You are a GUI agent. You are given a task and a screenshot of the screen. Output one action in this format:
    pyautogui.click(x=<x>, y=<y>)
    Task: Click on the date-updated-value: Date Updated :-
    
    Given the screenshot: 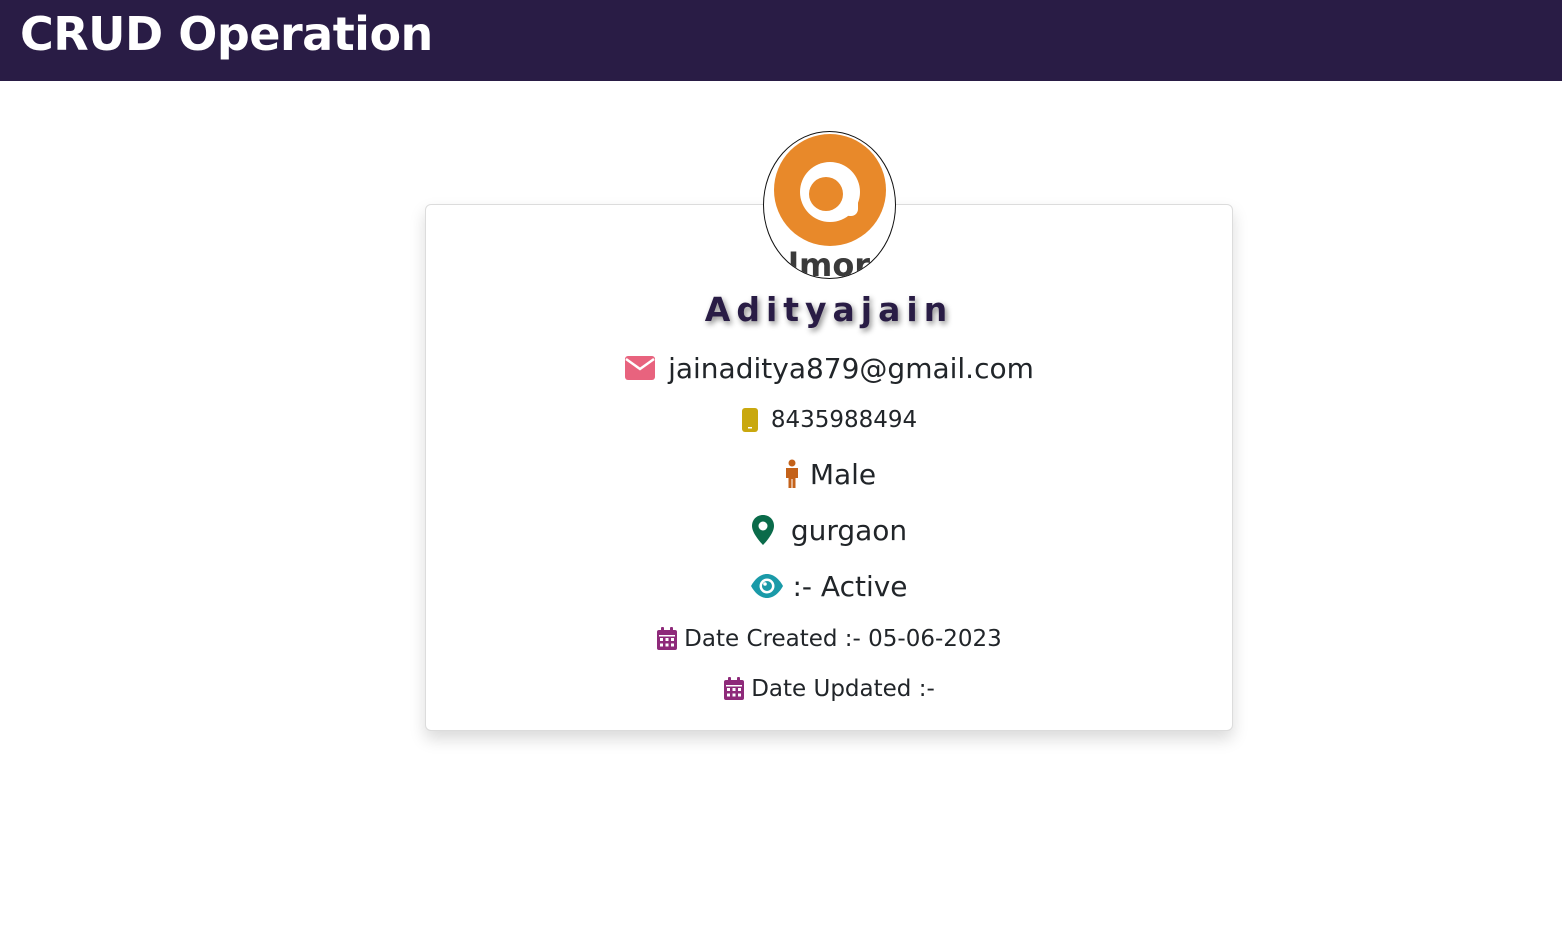 What is the action you would take?
    pyautogui.click(x=843, y=689)
    